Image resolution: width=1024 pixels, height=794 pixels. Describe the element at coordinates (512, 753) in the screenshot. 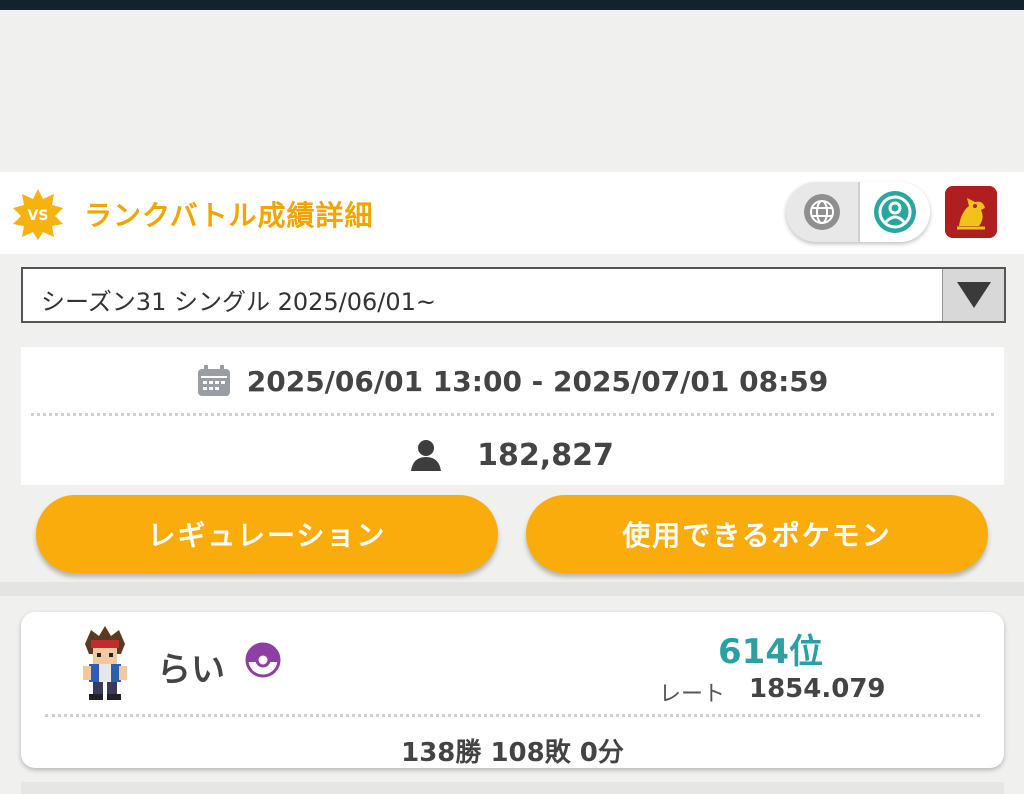

I see `win-loss-record: 138勝 108敗 0分` at that location.